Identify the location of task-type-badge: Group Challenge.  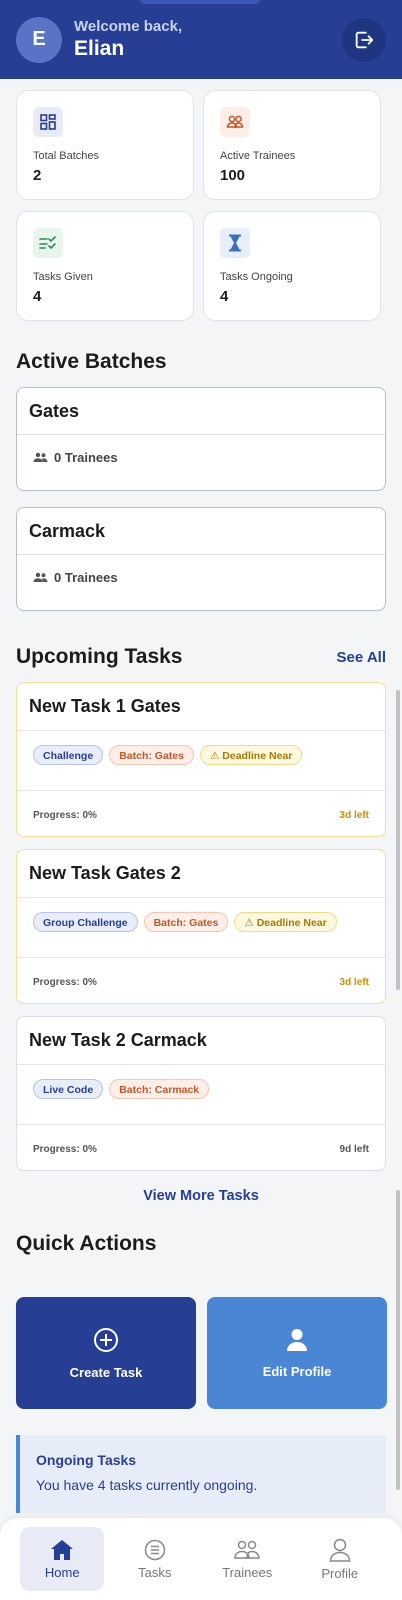
(85, 922).